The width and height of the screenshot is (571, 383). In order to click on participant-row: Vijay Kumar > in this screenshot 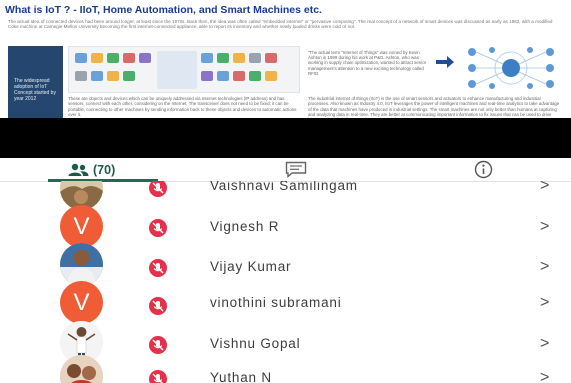, I will do `click(285, 264)`.